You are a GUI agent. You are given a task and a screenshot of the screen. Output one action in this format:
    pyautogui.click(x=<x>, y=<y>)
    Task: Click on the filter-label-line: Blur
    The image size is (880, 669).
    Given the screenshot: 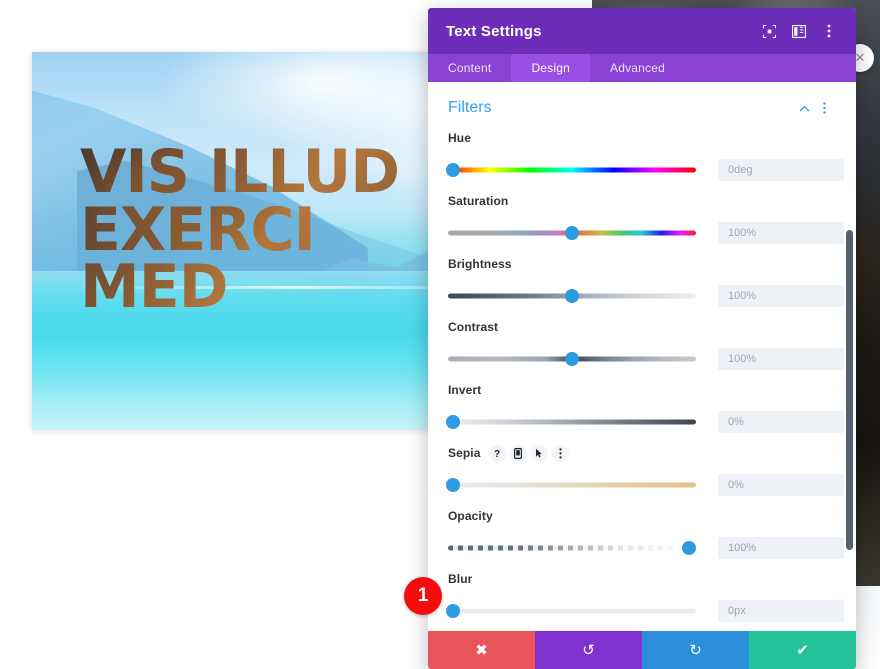 What is the action you would take?
    pyautogui.click(x=641, y=579)
    